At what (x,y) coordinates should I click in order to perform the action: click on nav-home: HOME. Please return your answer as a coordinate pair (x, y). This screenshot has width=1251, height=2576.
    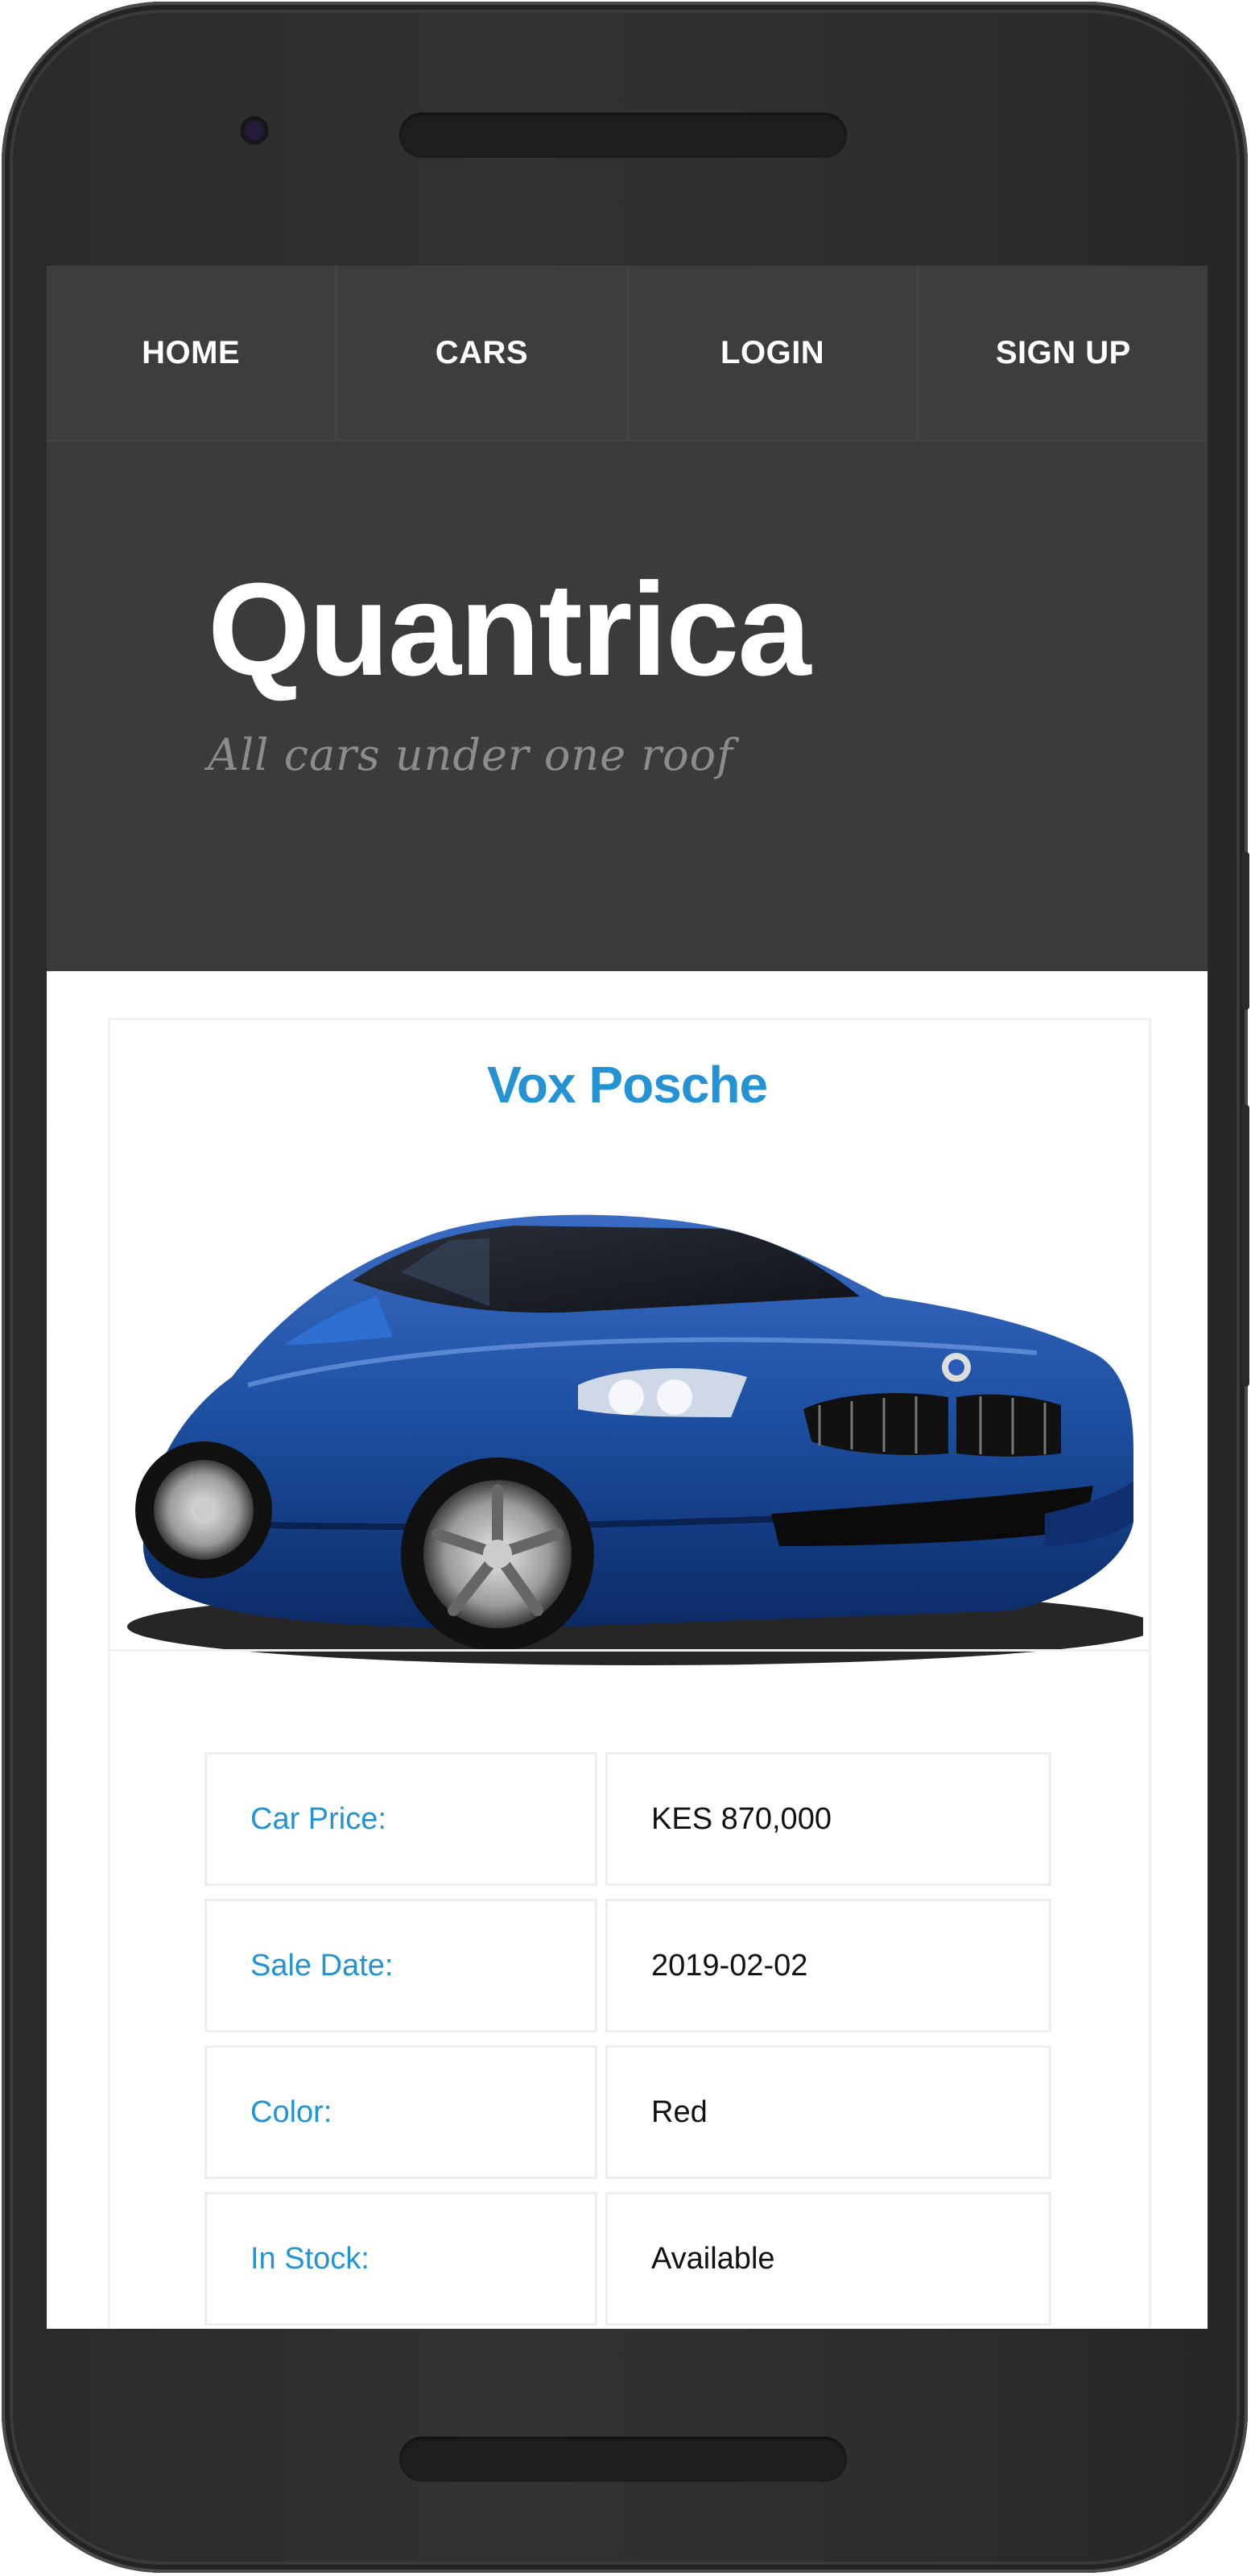
    Looking at the image, I should click on (192, 353).